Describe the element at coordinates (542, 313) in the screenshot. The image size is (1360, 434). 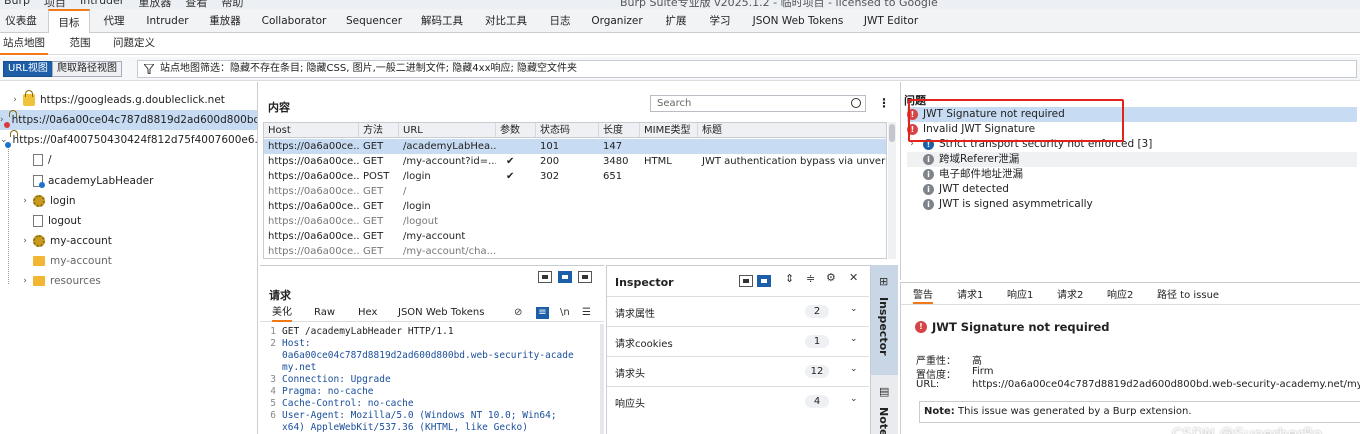
I see `wrap-lines-icon: ≡` at that location.